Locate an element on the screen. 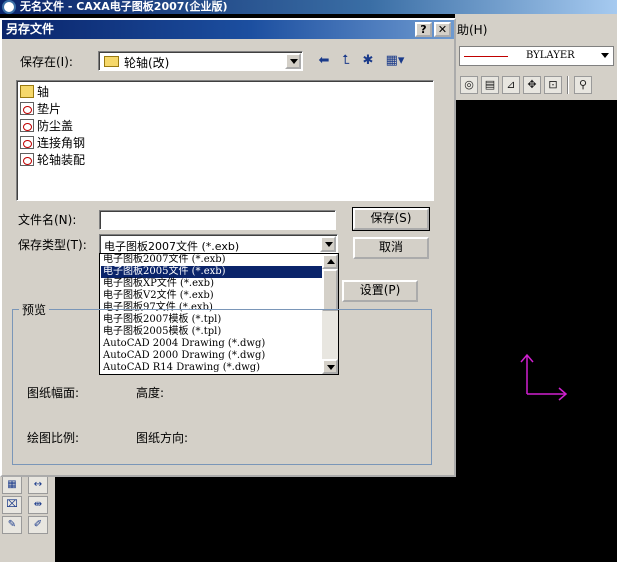 The height and width of the screenshot is (562, 617). zoom-window-icon: ⊡ is located at coordinates (553, 85).